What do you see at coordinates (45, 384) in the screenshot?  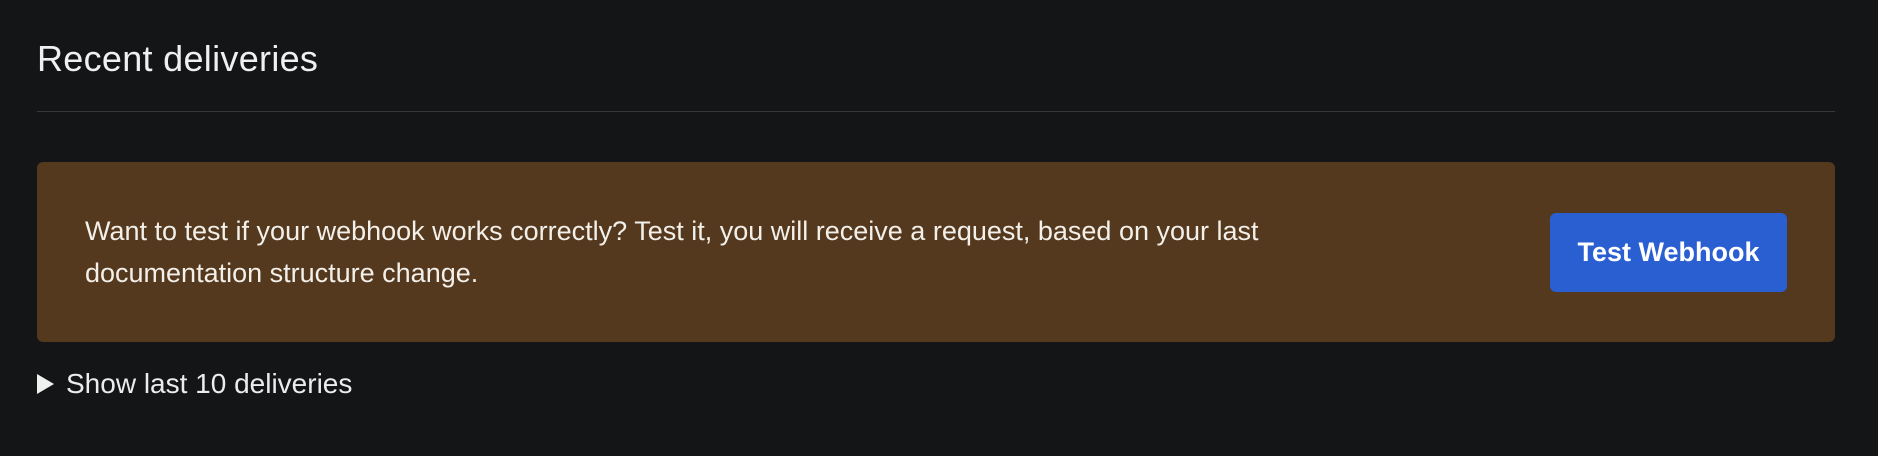 I see `triangle-right-icon` at bounding box center [45, 384].